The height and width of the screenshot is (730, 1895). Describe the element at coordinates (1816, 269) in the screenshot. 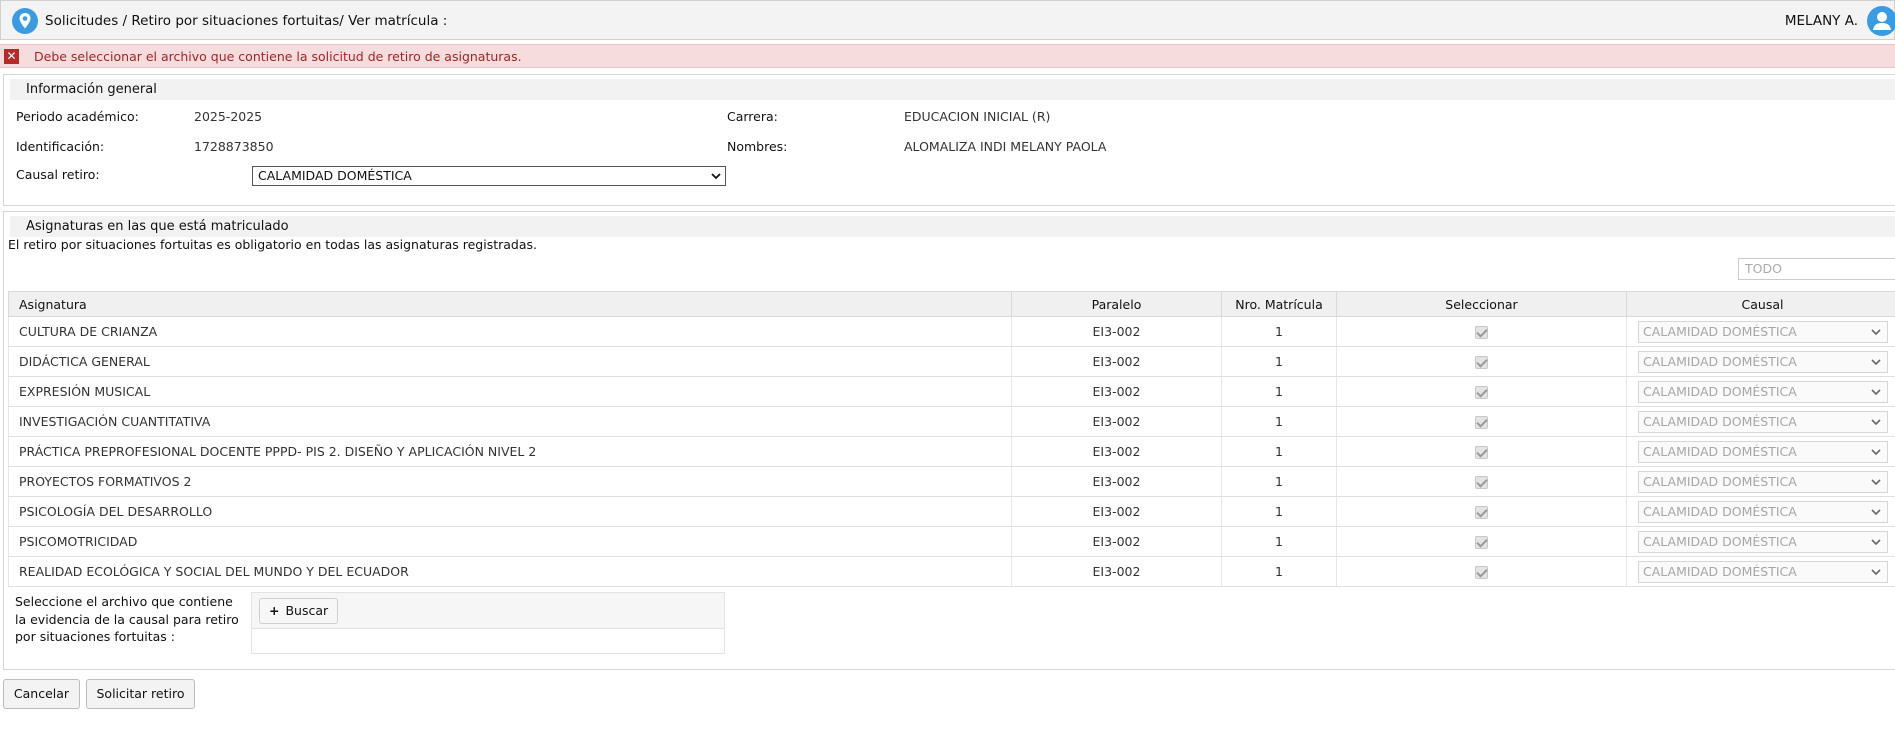

I see `filter-input: TODO` at that location.